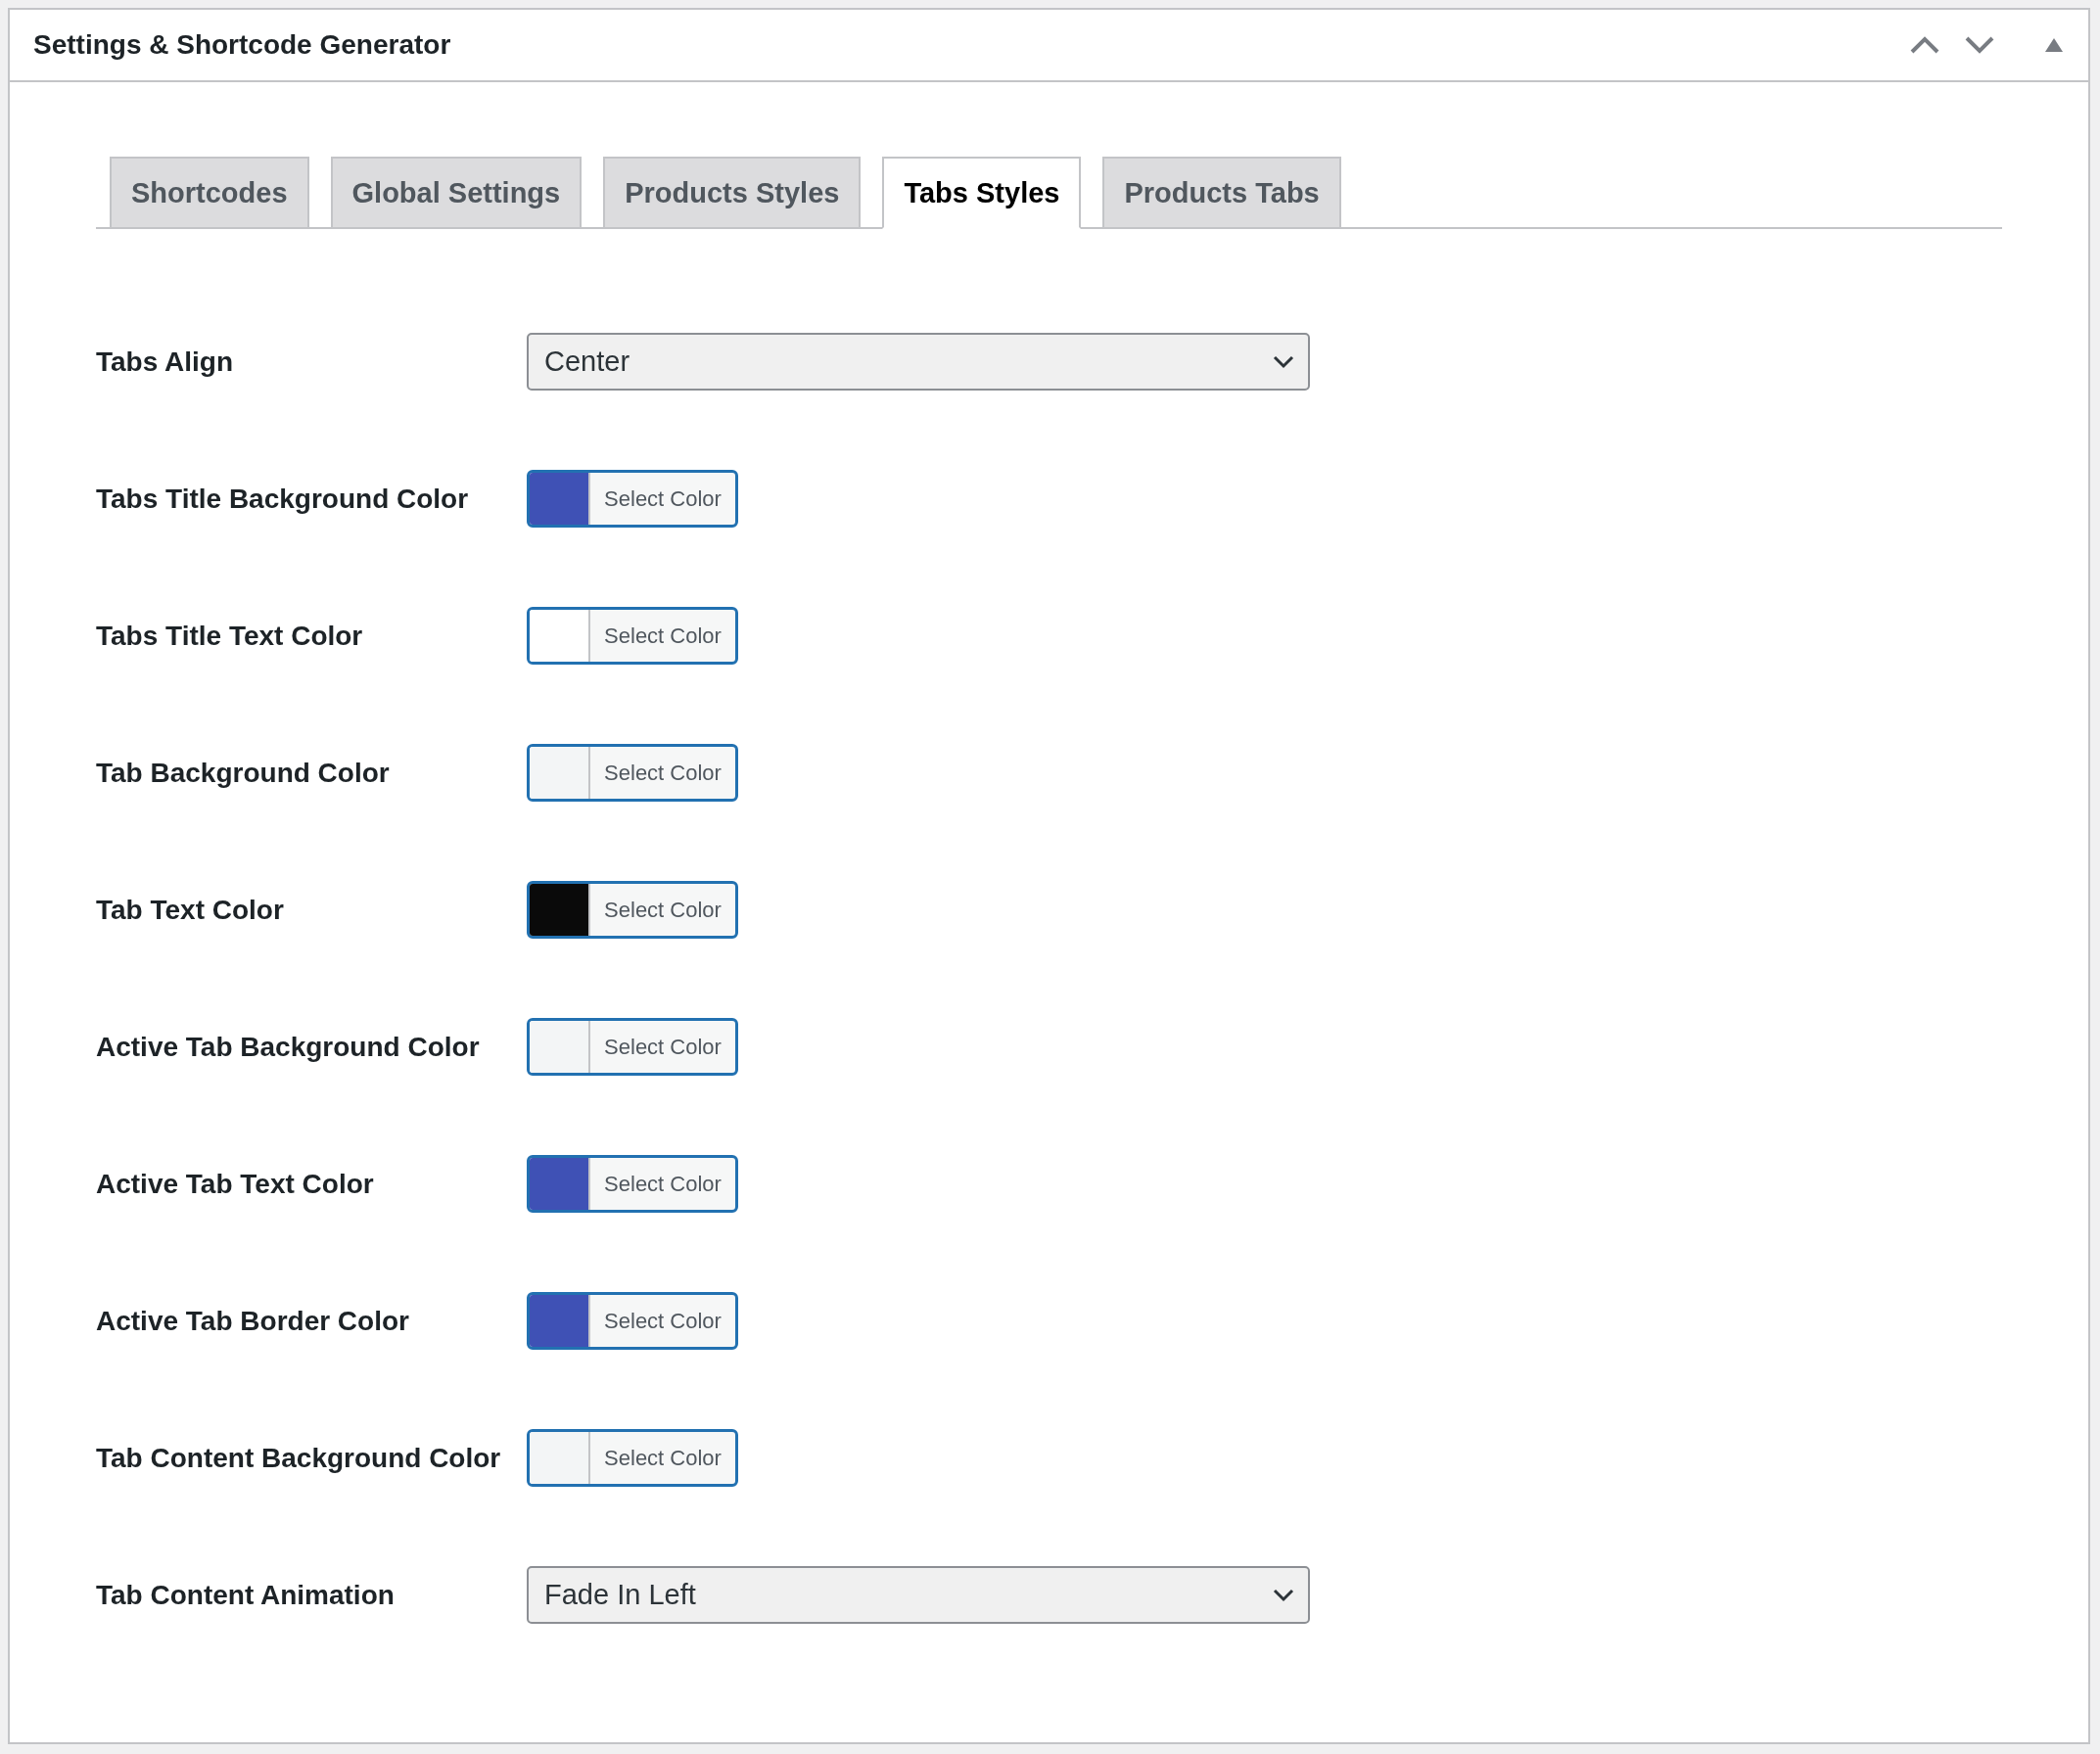 The width and height of the screenshot is (2100, 1754). Describe the element at coordinates (230, 636) in the screenshot. I see `setting-label: Tabs Title Text Color` at that location.